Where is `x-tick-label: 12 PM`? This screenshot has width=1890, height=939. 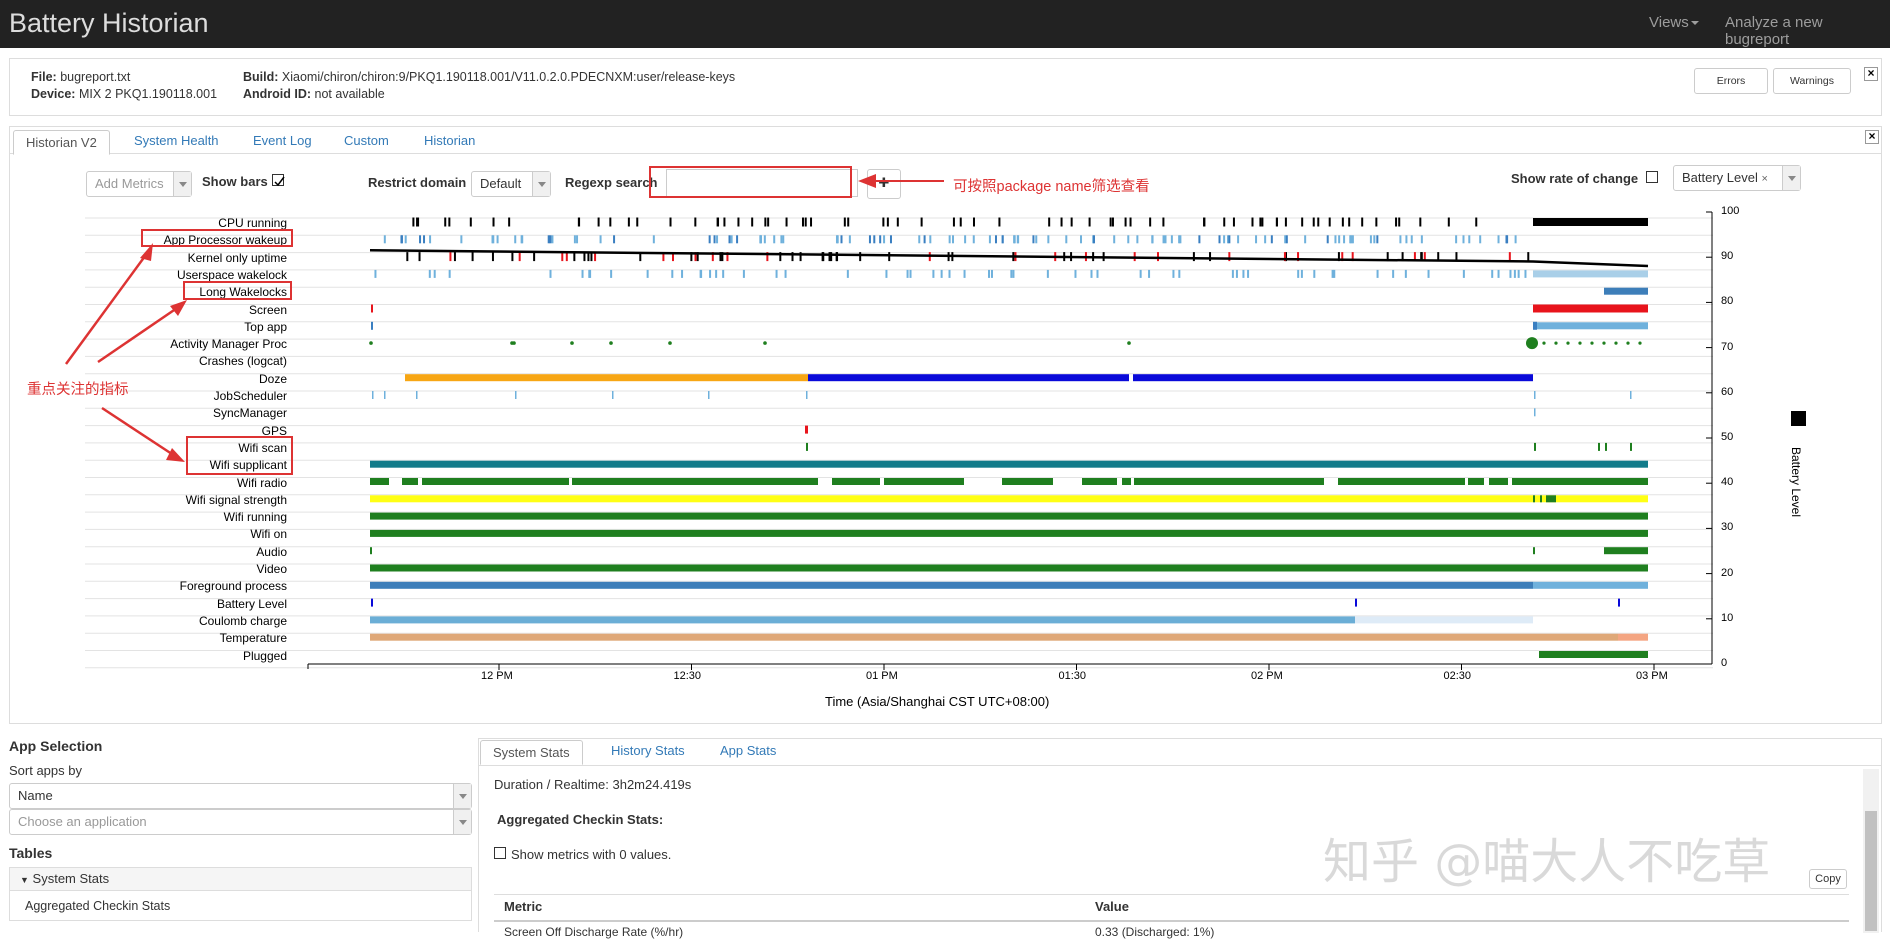
x-tick-label: 12 PM is located at coordinates (497, 676).